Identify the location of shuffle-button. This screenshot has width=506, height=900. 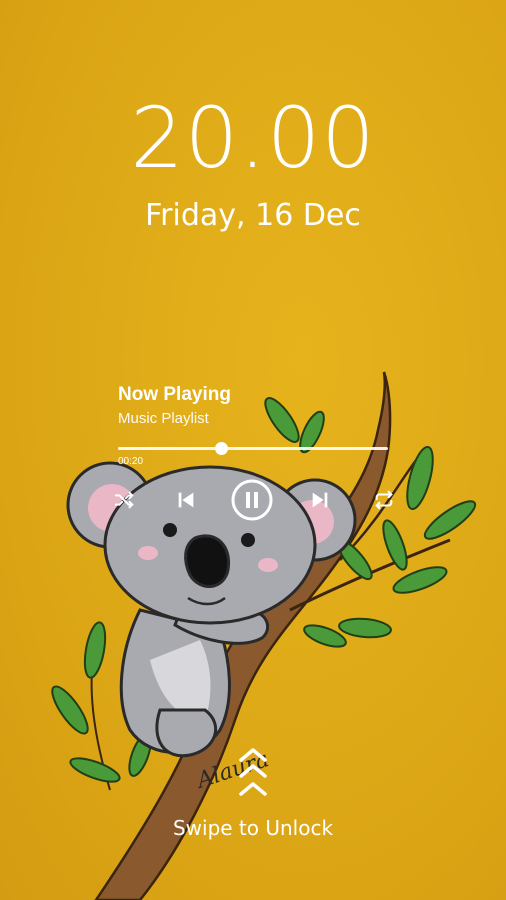
(124, 500).